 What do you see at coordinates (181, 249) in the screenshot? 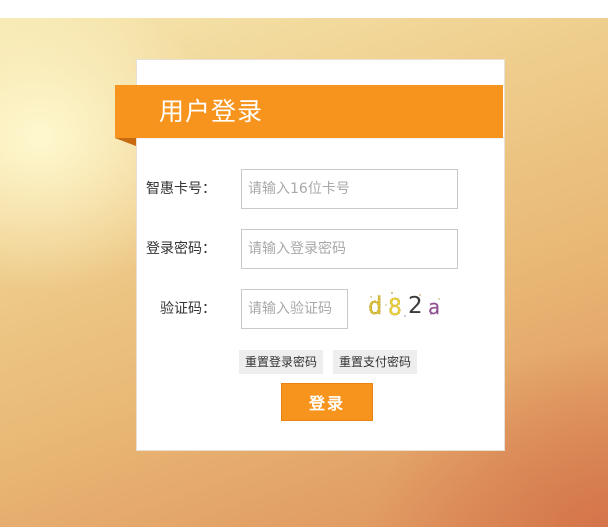
I see `password-label: 登录密码：` at bounding box center [181, 249].